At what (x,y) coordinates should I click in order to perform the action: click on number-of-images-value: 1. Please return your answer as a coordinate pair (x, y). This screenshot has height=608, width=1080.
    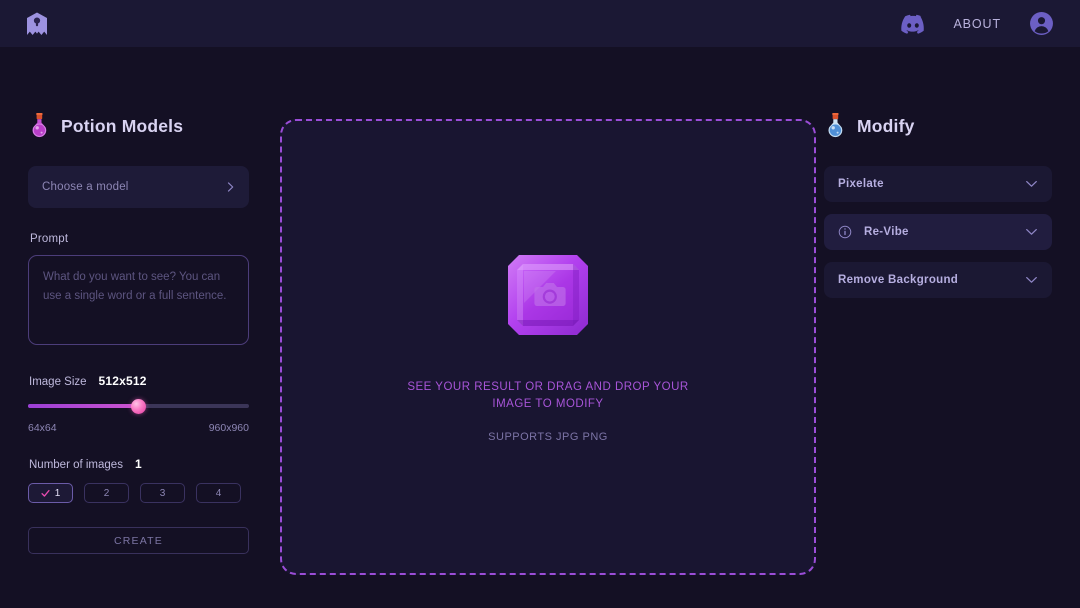
    Looking at the image, I should click on (138, 464).